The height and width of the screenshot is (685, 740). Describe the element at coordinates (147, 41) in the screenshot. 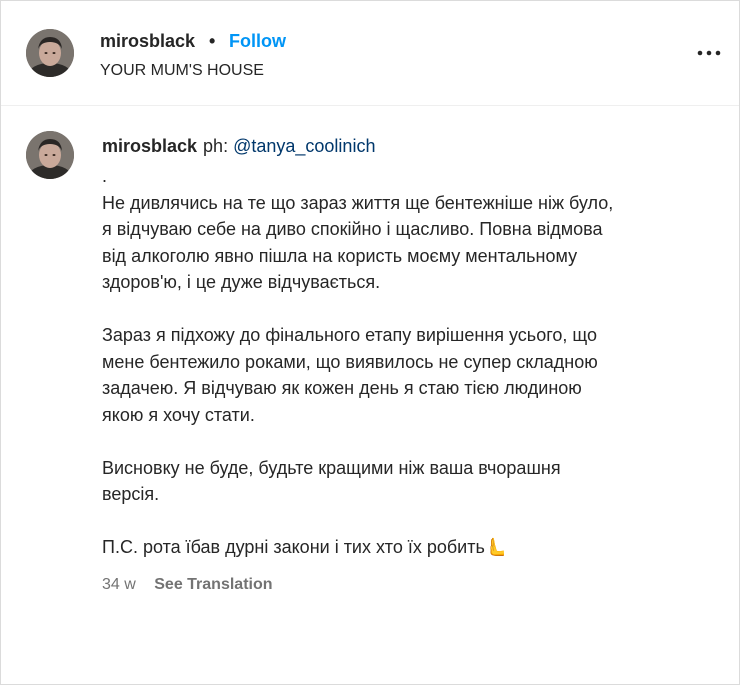

I see `header-username: mirosblack` at that location.